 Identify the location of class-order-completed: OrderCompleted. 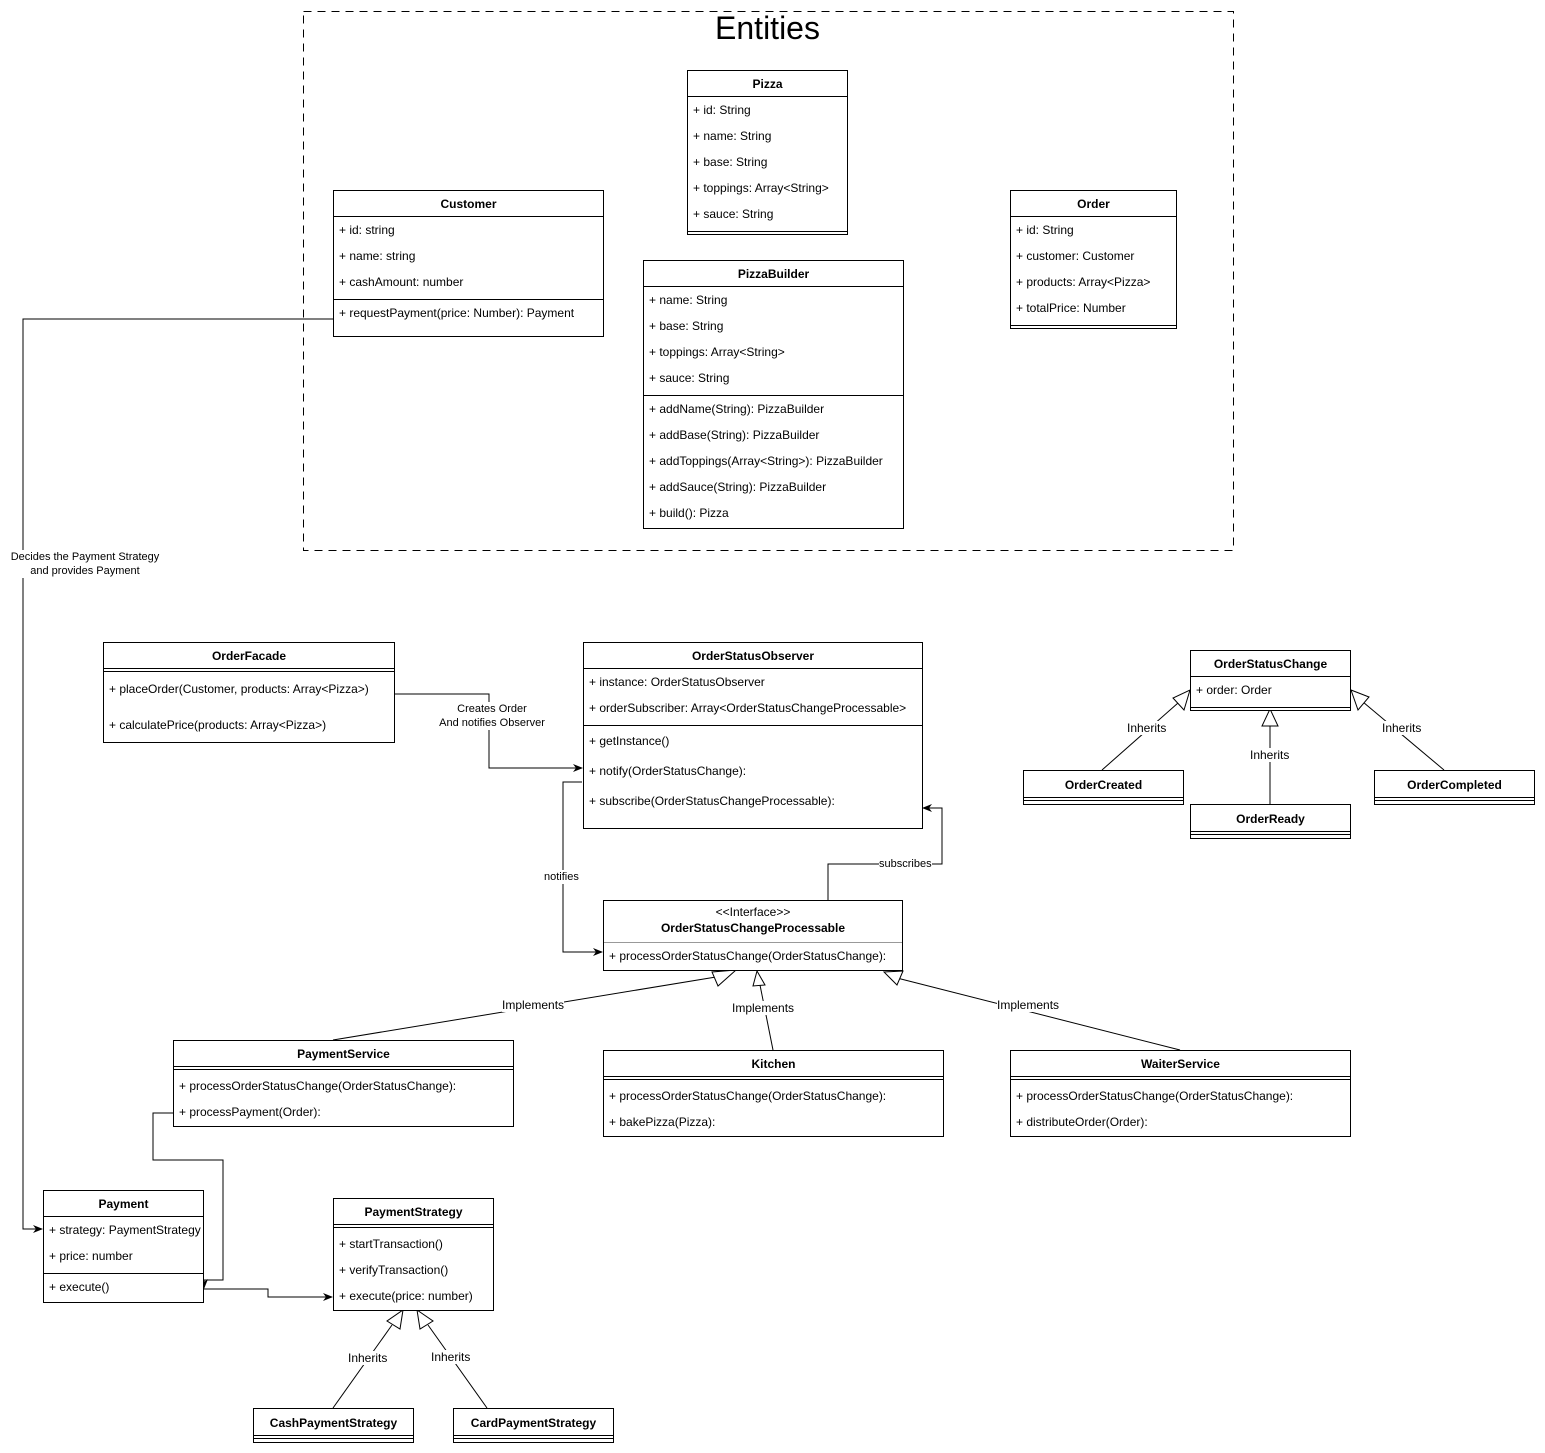
(1454, 787).